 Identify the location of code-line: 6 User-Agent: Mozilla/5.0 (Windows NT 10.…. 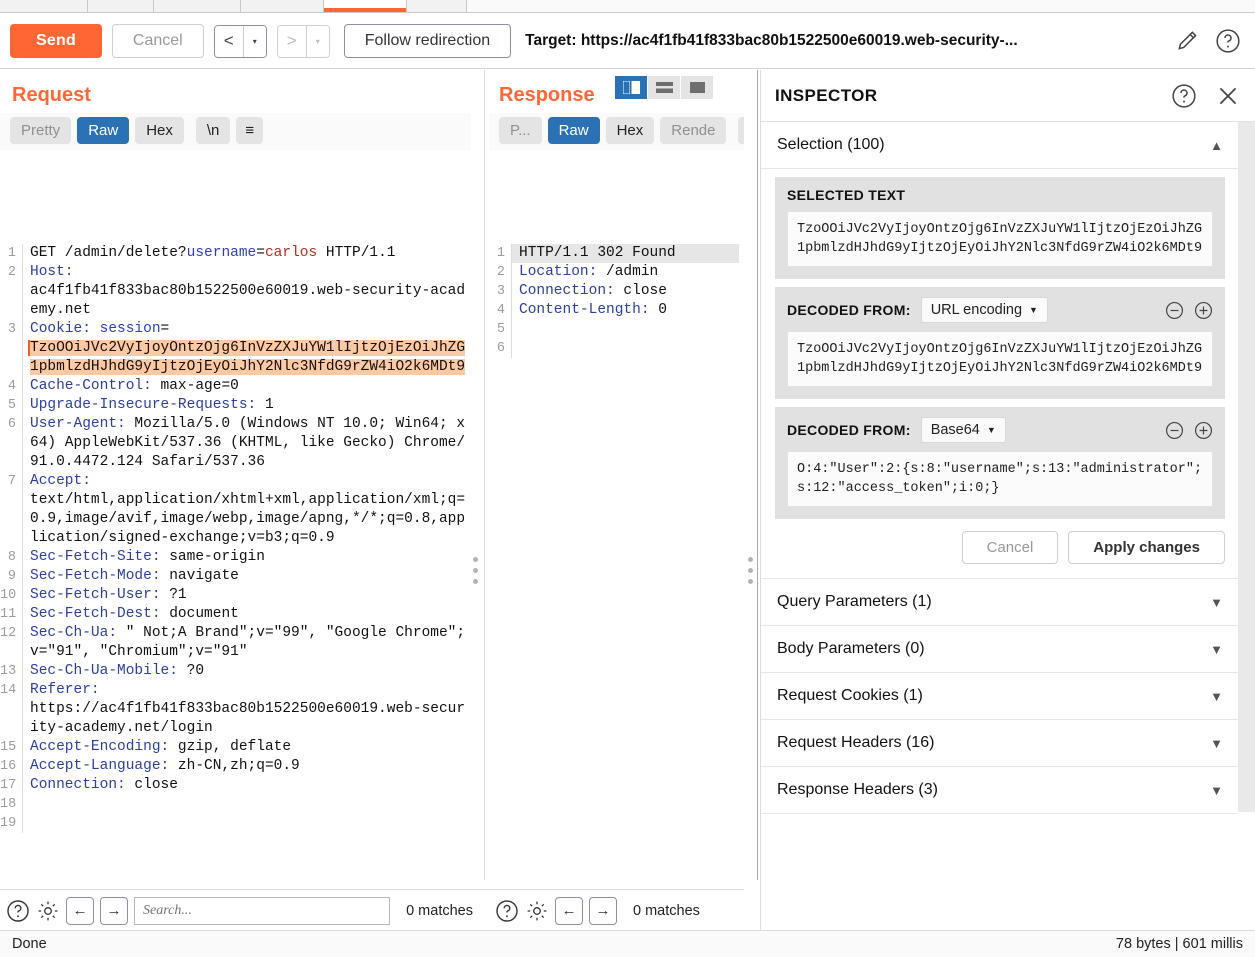
(235, 443).